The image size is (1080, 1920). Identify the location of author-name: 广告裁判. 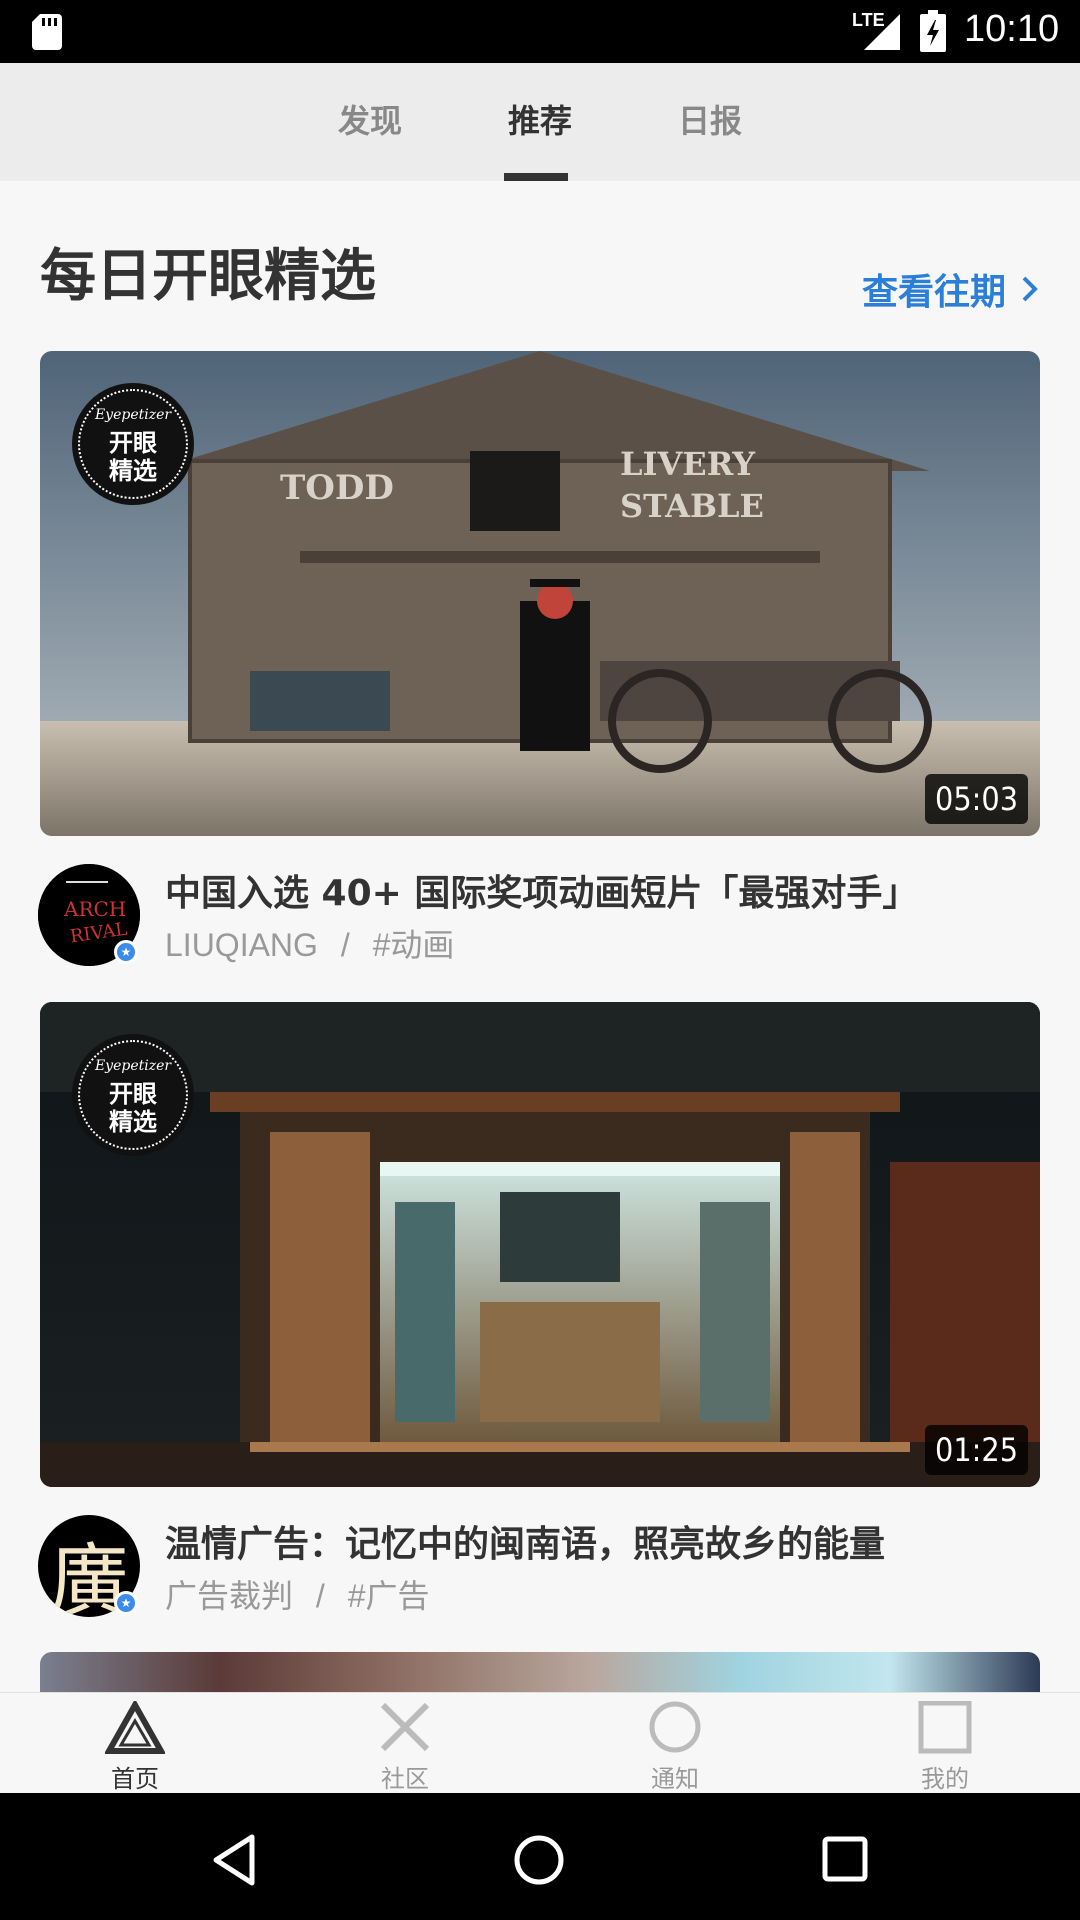
(229, 1596).